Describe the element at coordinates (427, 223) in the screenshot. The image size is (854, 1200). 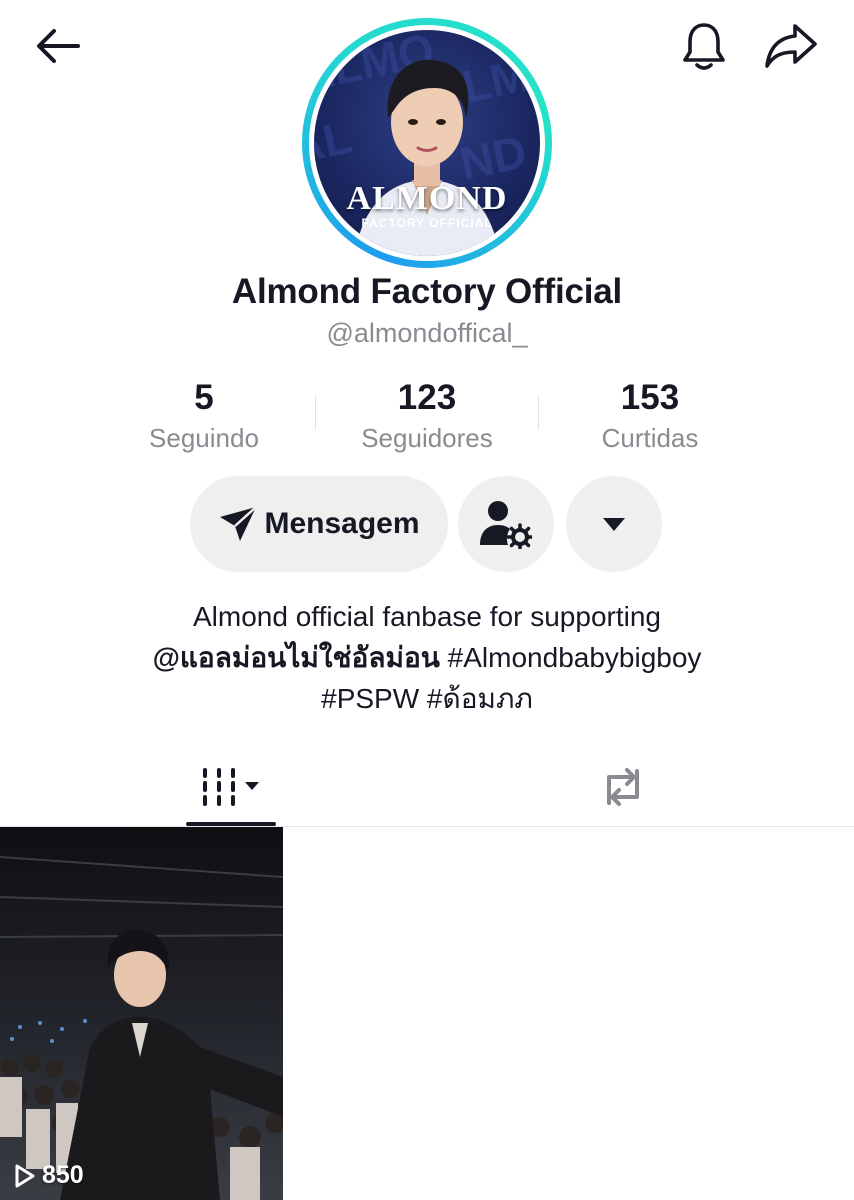
I see `avatar-brand-subtitle: FACTORY OFFICIAL` at that location.